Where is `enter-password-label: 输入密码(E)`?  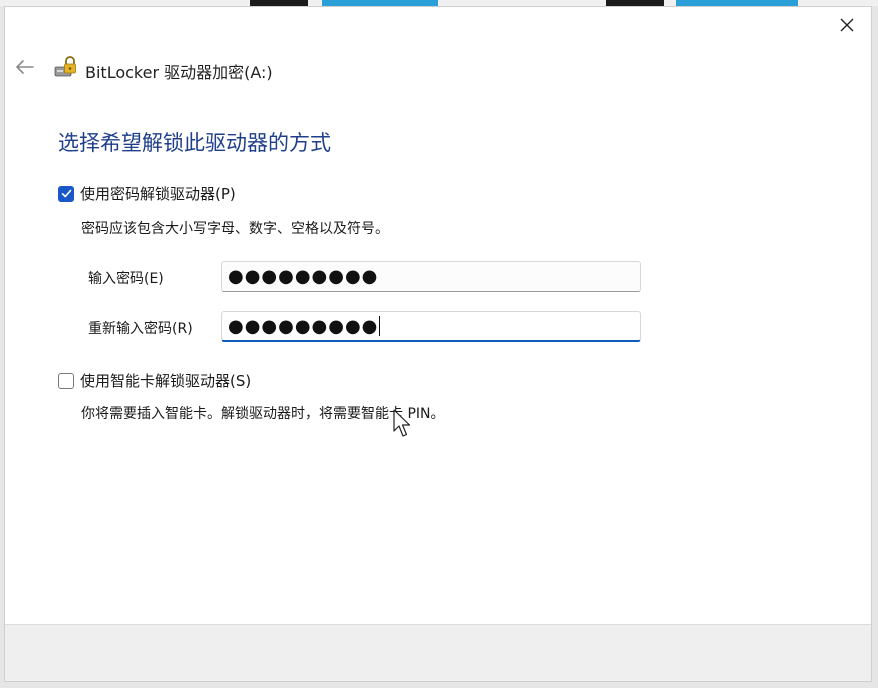 enter-password-label: 输入密码(E) is located at coordinates (126, 279).